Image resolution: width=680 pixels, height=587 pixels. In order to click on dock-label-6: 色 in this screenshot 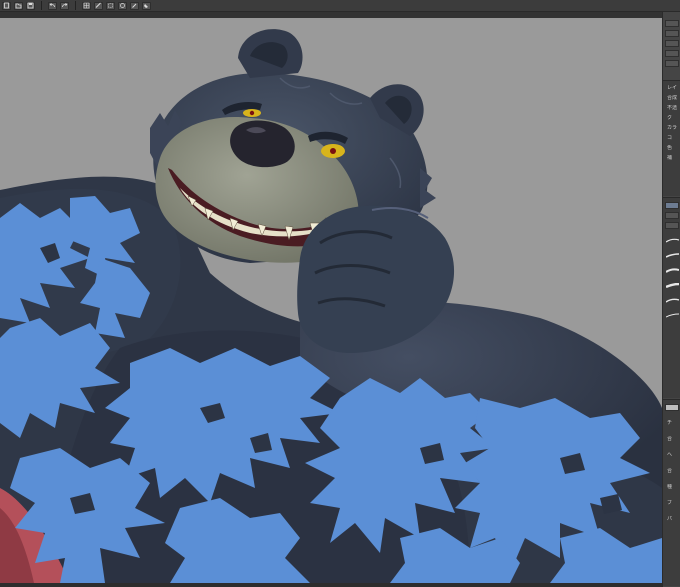, I will do `click(670, 148)`.